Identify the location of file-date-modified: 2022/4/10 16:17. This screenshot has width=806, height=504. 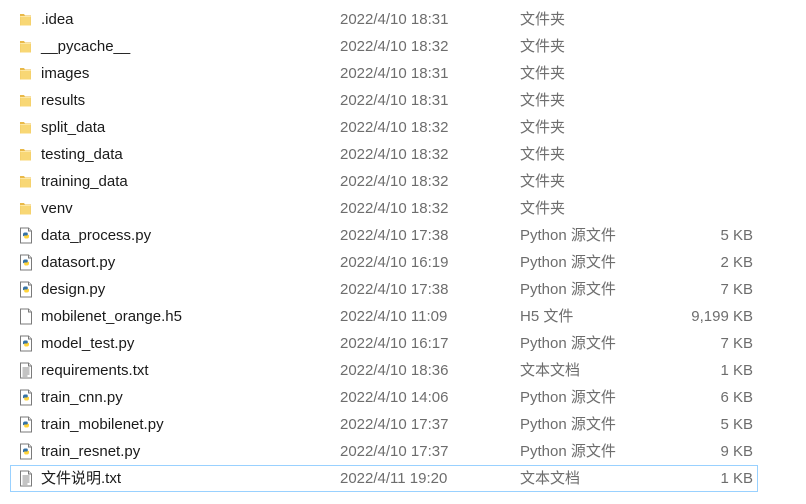
(394, 343).